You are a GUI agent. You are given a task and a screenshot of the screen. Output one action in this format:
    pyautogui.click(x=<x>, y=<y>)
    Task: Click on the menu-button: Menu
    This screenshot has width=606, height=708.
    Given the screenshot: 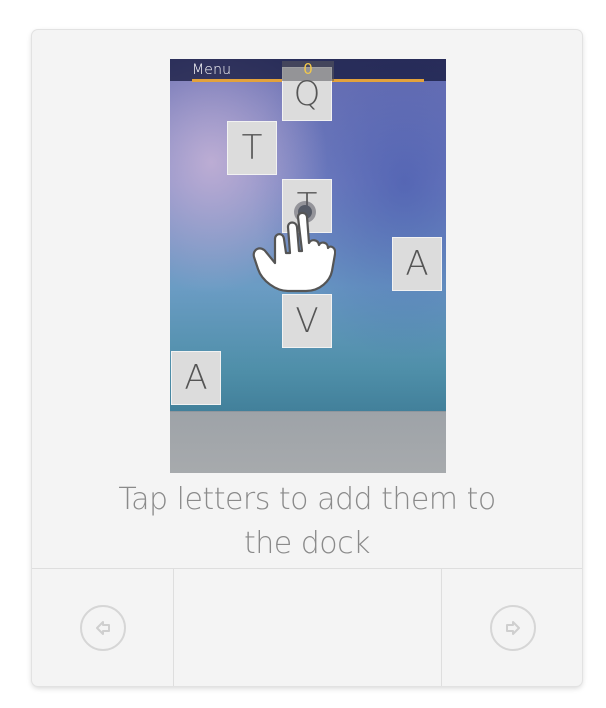 What is the action you would take?
    pyautogui.click(x=211, y=70)
    